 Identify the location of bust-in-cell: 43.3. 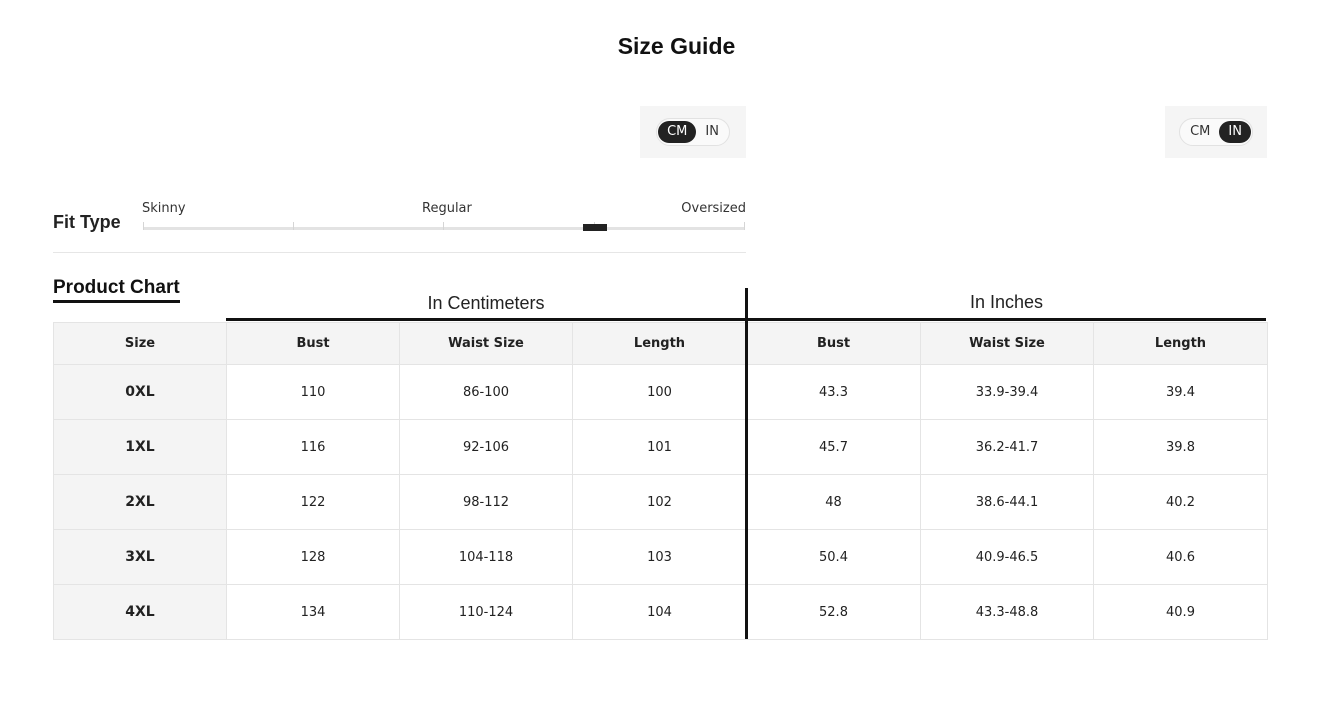
(833, 392).